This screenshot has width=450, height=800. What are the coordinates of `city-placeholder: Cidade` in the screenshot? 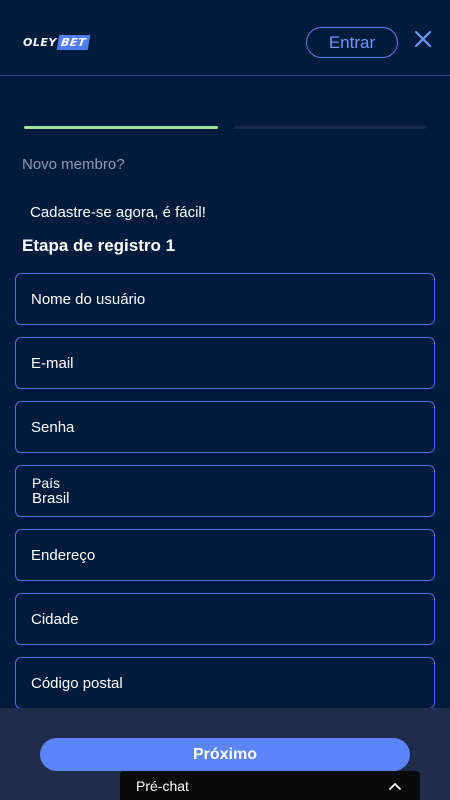 It's located at (55, 619).